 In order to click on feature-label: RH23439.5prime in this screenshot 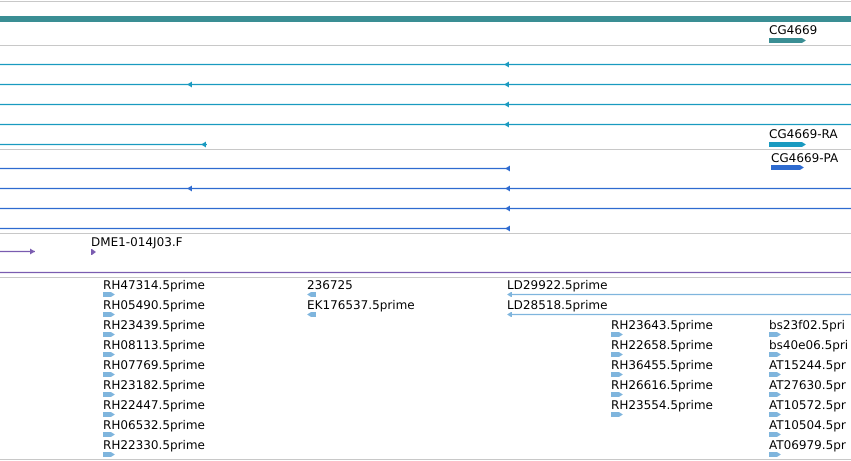, I will do `click(154, 325)`.